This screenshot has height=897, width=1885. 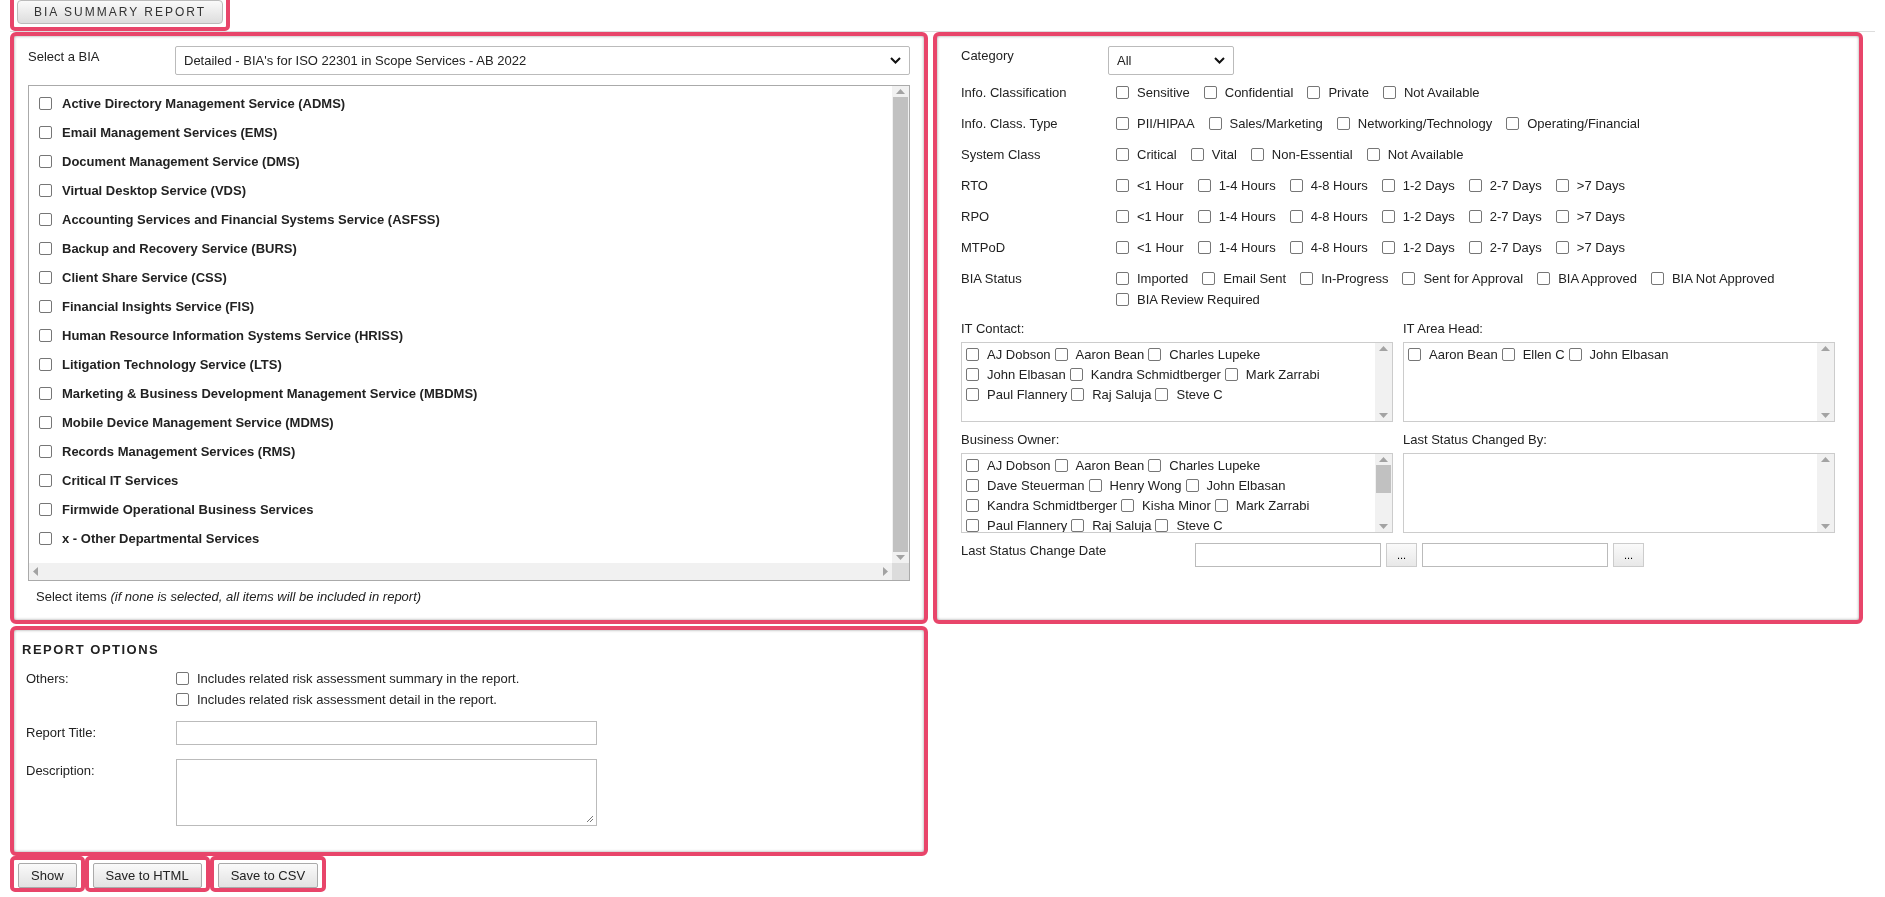 I want to click on category-select: All, so click(x=1171, y=60).